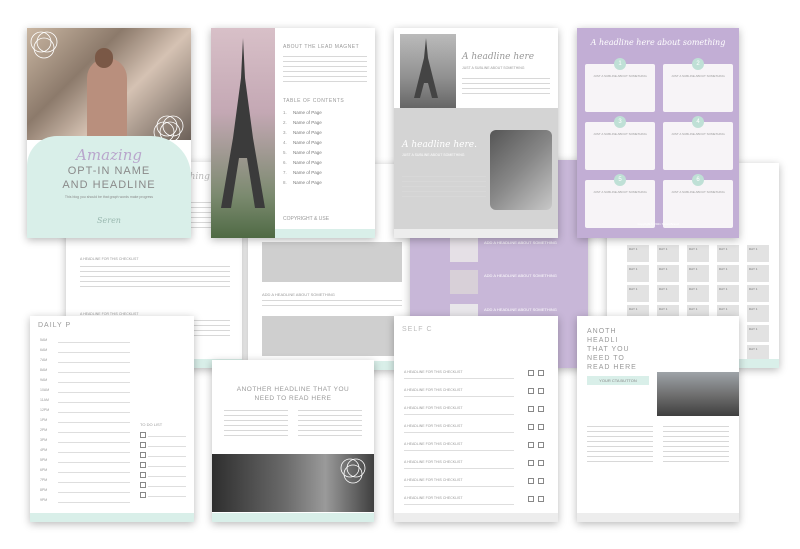  What do you see at coordinates (293, 517) in the screenshot?
I see `another-footer` at bounding box center [293, 517].